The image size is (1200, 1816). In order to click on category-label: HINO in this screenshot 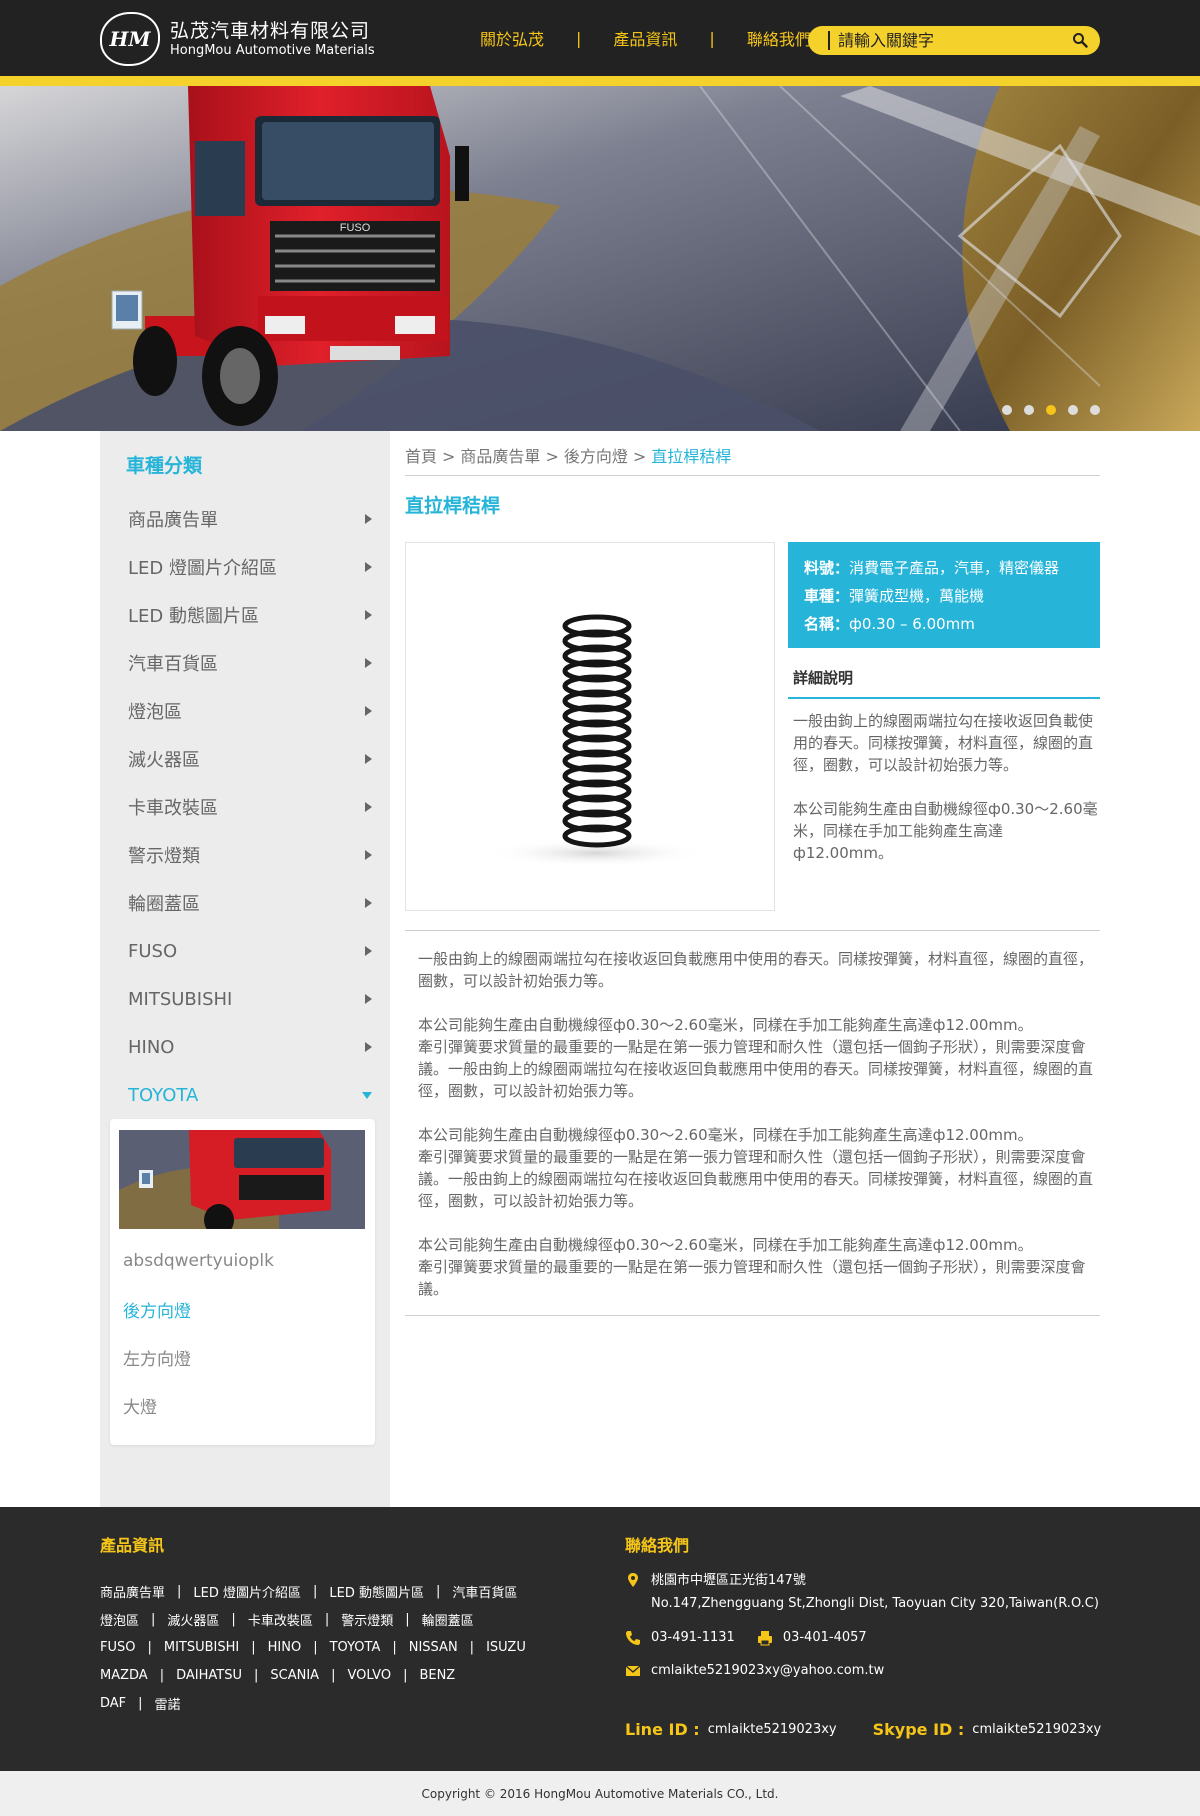, I will do `click(151, 1047)`.